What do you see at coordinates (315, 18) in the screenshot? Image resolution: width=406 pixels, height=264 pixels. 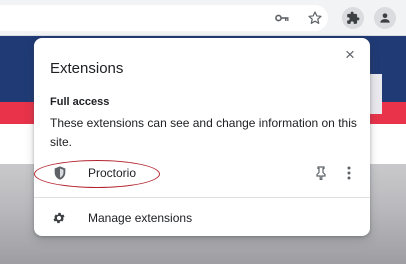 I see `star-icon` at bounding box center [315, 18].